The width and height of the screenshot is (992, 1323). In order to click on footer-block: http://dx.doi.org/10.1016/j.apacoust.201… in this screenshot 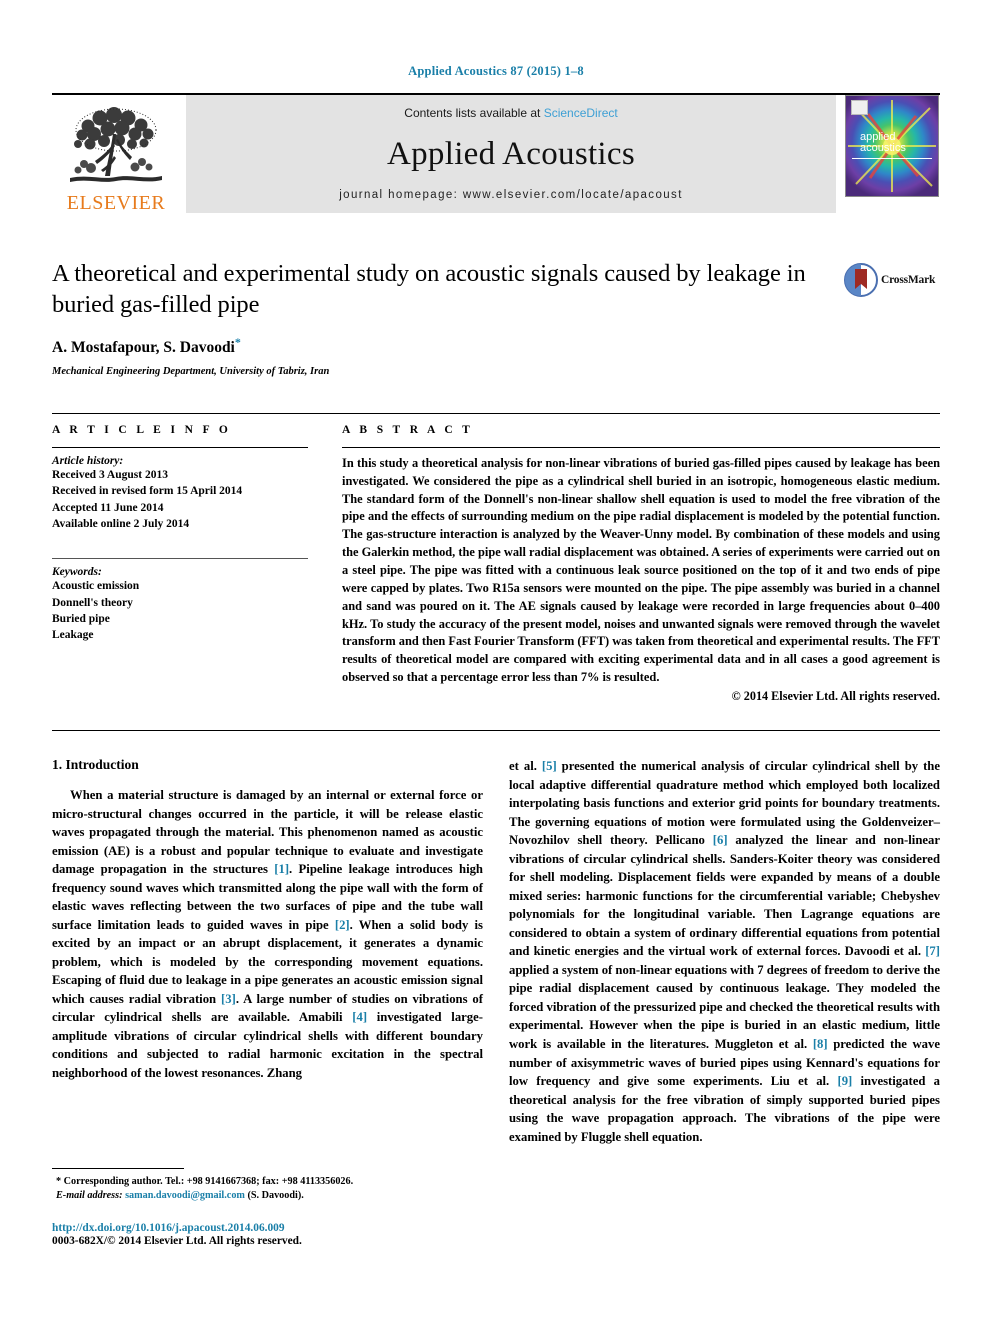, I will do `click(302, 1234)`.